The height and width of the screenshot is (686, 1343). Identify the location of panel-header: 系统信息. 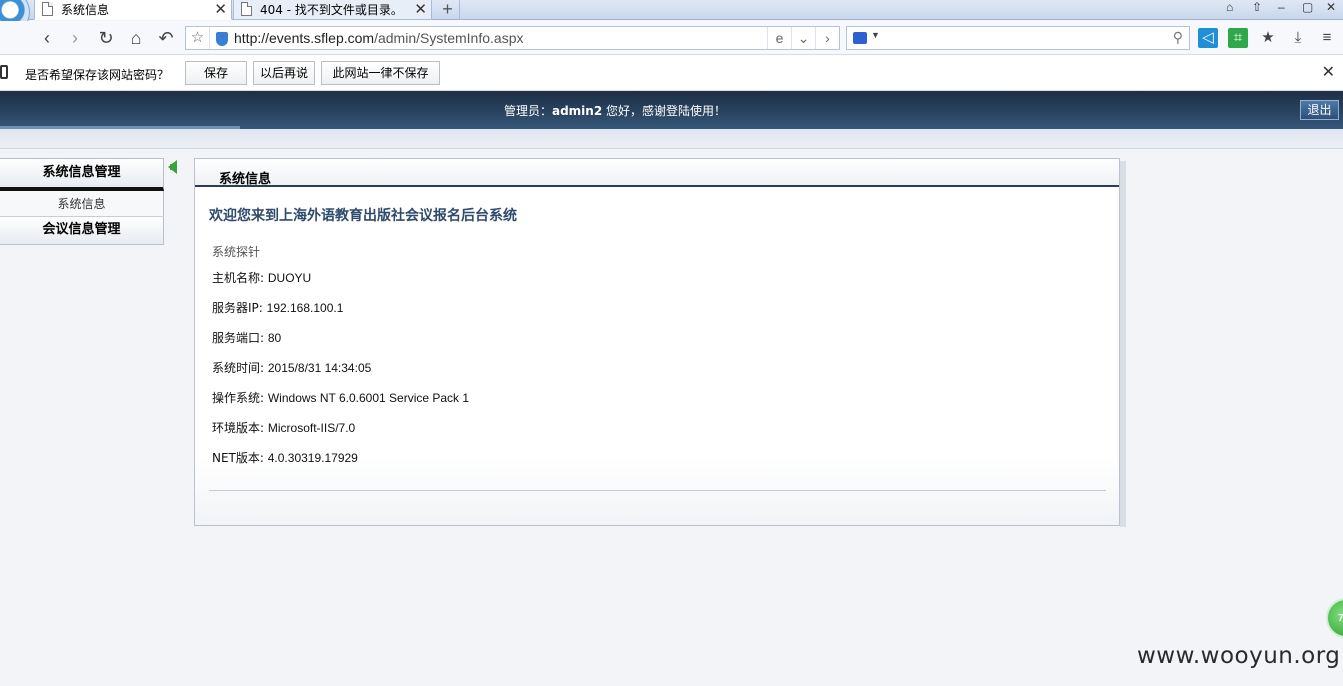
(657, 173).